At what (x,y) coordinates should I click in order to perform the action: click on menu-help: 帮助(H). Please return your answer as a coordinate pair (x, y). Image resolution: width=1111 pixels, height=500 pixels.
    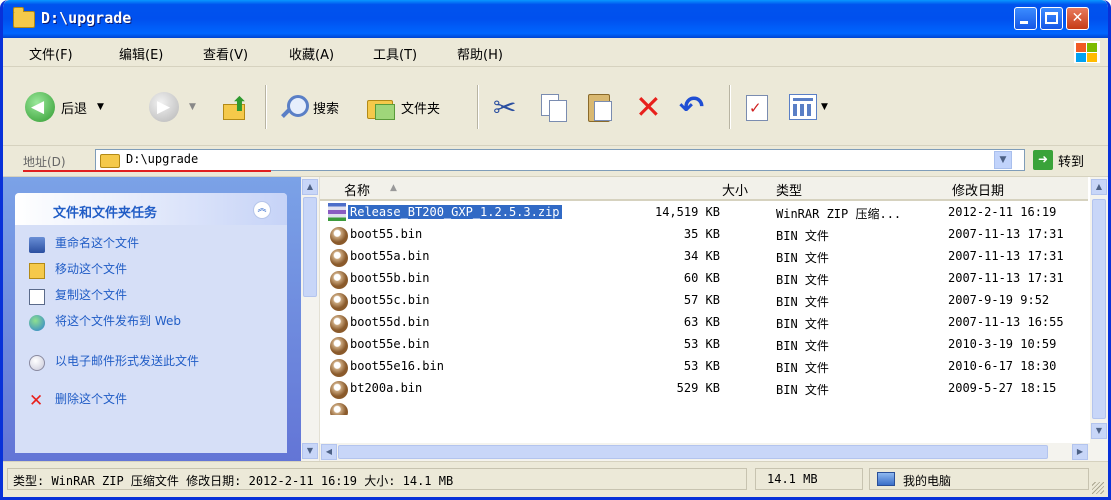
    Looking at the image, I should click on (480, 53).